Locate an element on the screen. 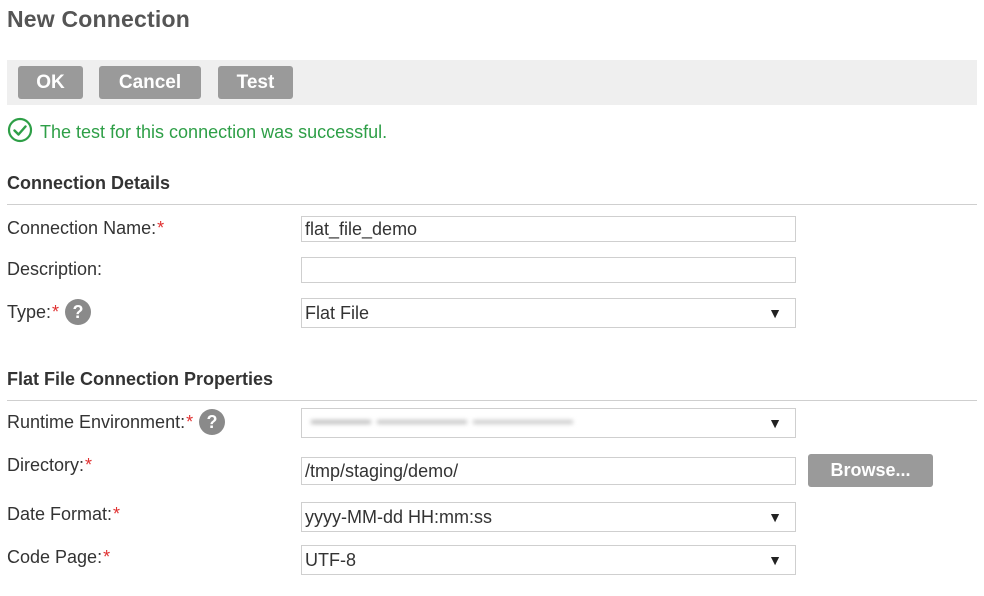  check-circle-icon is located at coordinates (23, 132).